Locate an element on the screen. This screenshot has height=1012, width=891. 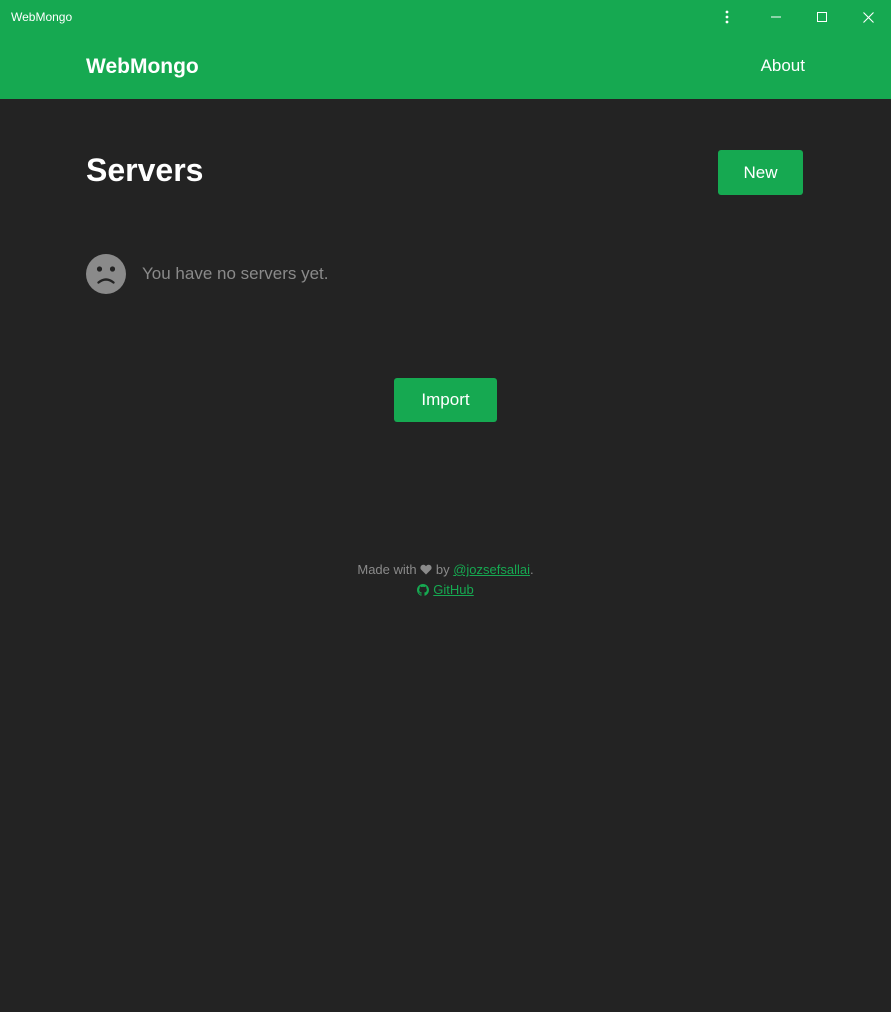
footer: Made with by @jozsefsallai. GitHub is located at coordinates (445, 581).